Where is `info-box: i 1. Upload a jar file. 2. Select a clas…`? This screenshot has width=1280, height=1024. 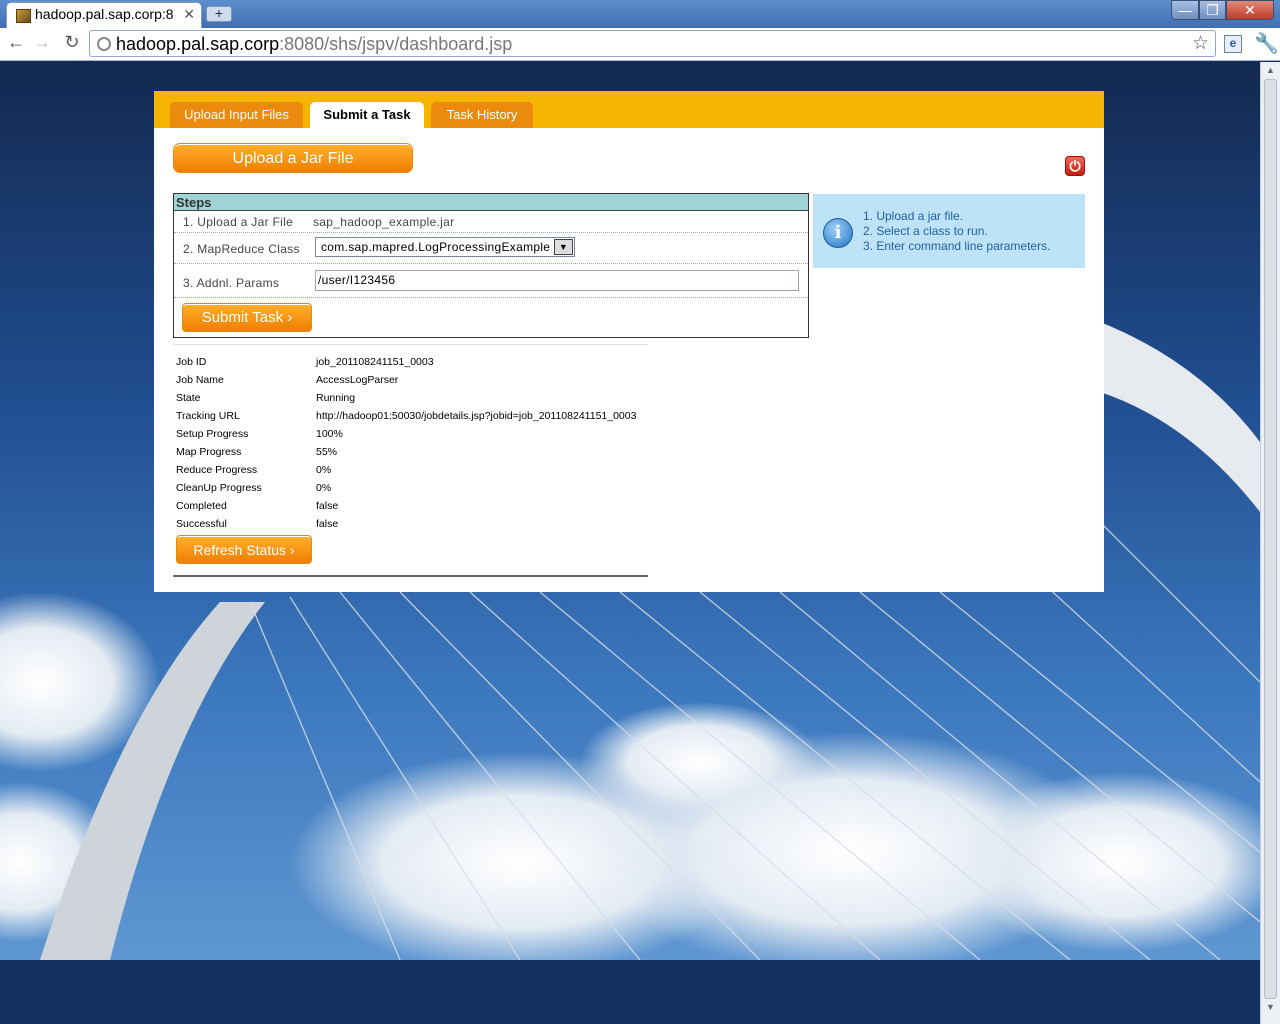 info-box: i 1. Upload a jar file. 2. Select a clas… is located at coordinates (949, 231).